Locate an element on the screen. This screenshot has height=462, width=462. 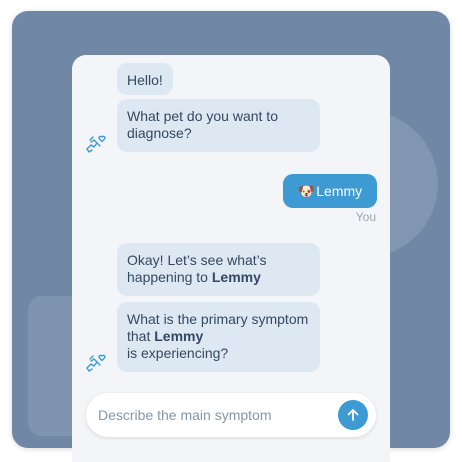
message-text: Lemmy is located at coordinates (339, 191).